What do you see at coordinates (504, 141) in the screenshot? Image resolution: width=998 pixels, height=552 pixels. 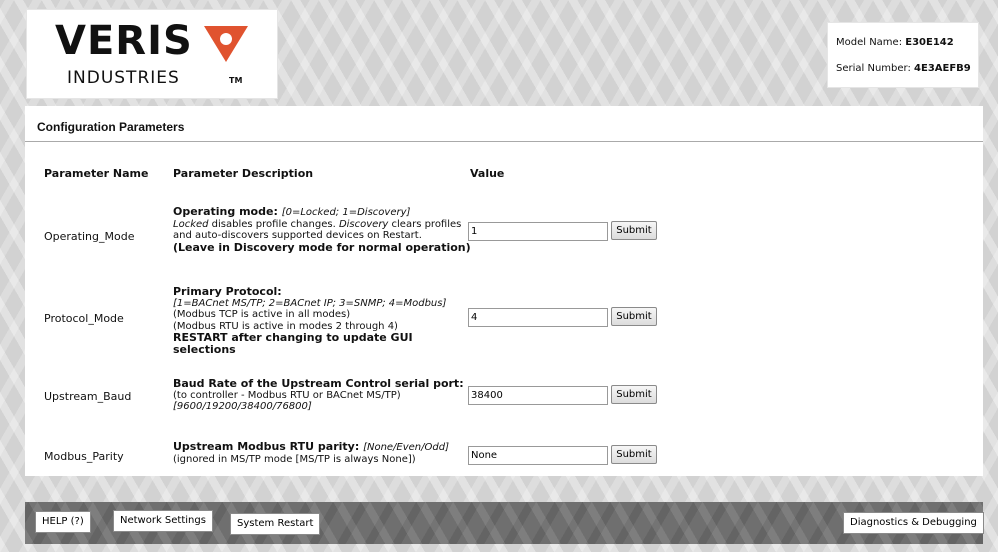 I see `section-divider` at bounding box center [504, 141].